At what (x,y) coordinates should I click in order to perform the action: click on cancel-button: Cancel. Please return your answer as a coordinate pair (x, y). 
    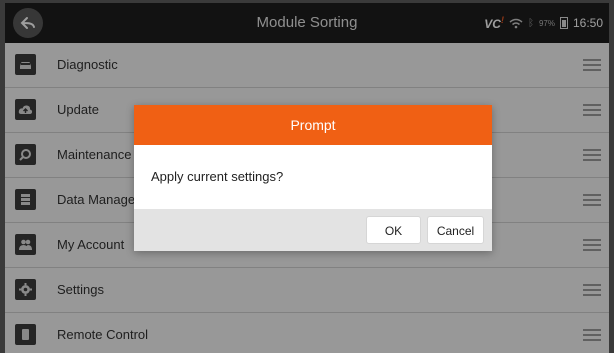
    Looking at the image, I should click on (455, 230).